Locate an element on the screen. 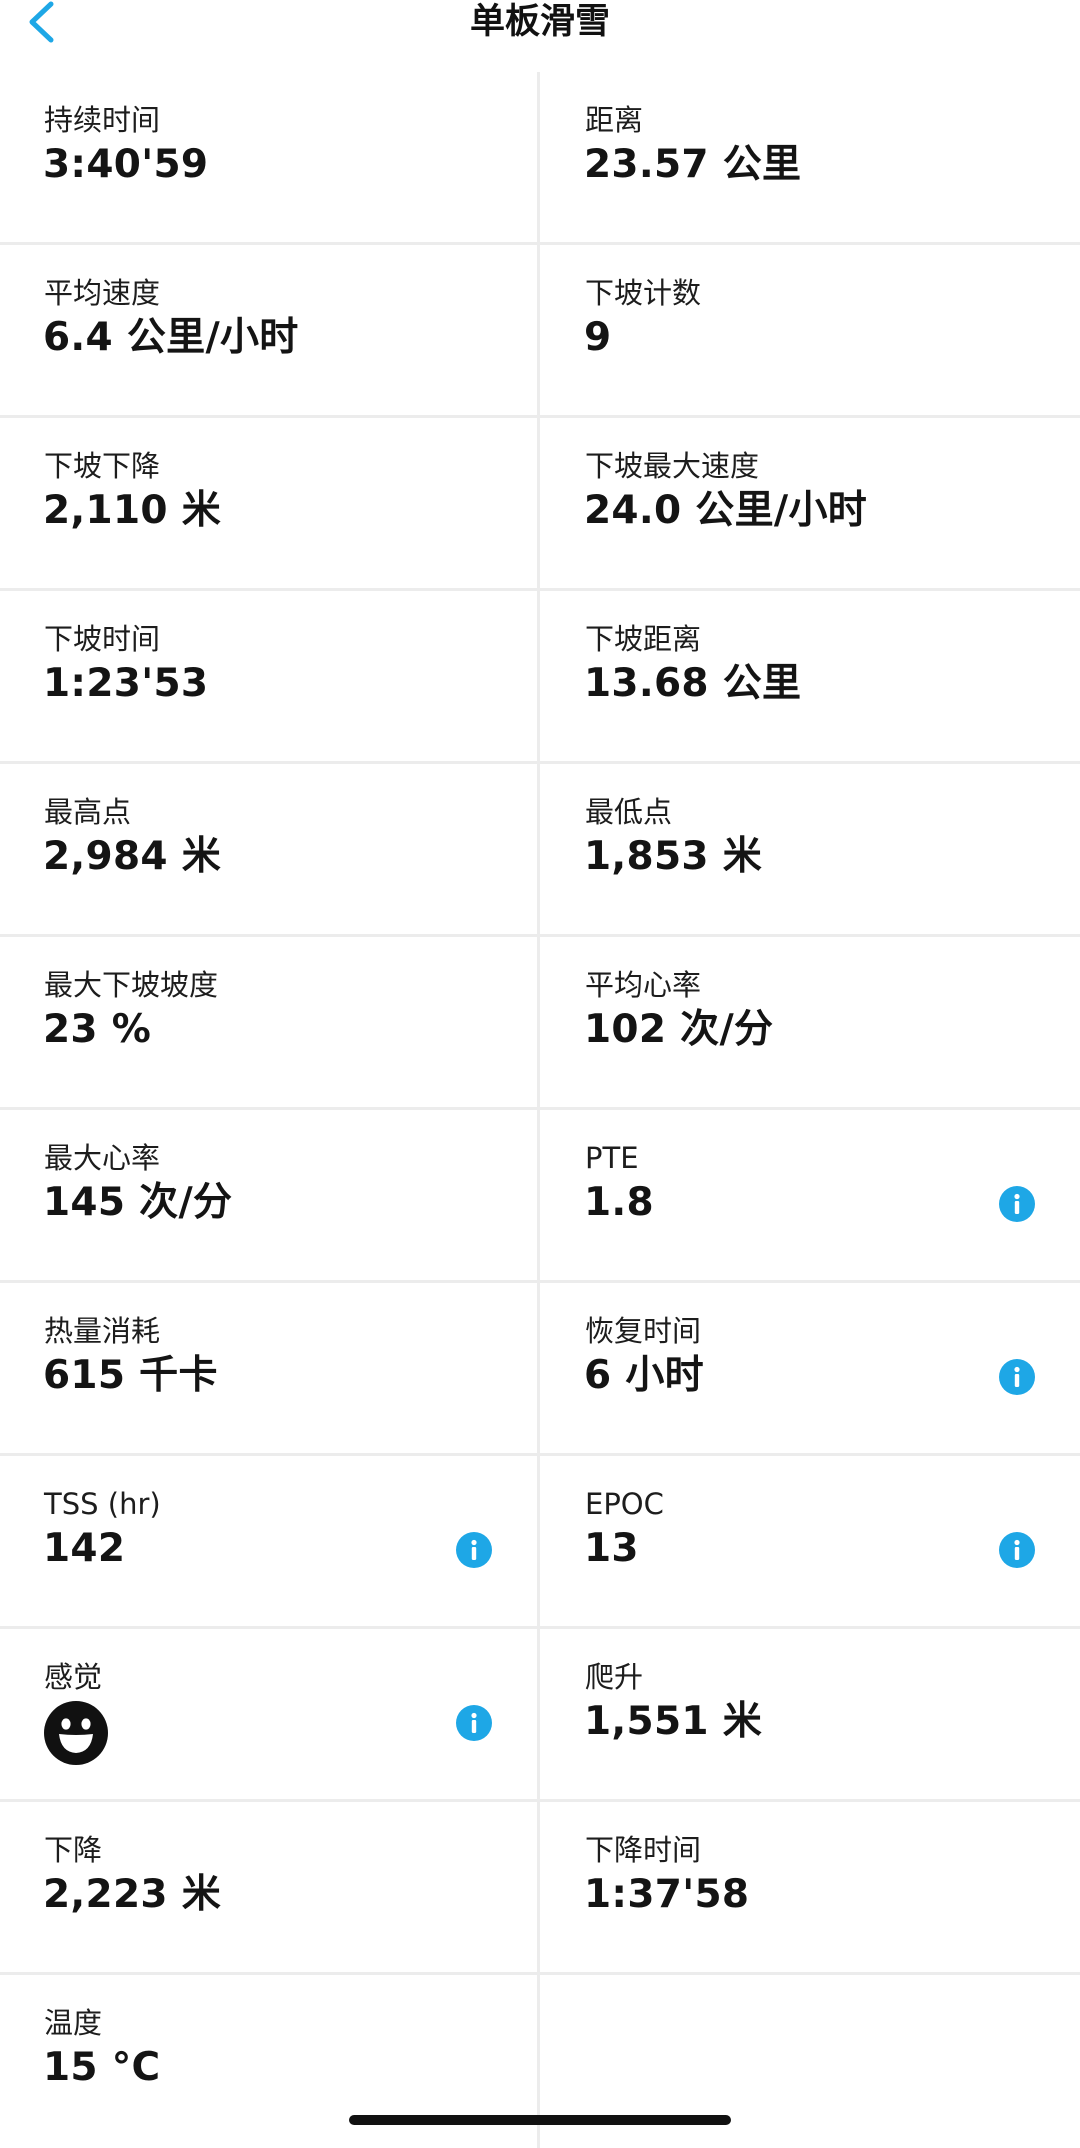 The height and width of the screenshot is (2148, 1080). stat-label: 感觉 is located at coordinates (73, 1677).